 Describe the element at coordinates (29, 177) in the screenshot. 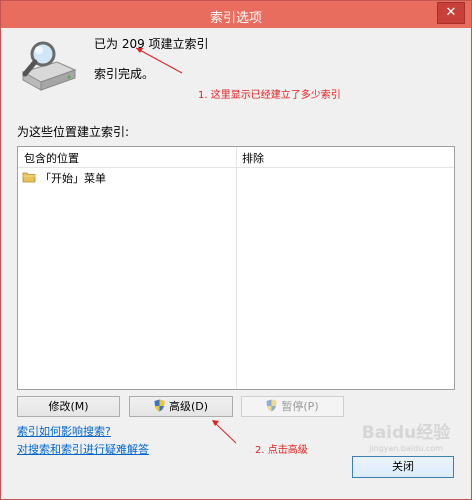

I see `folder-icon` at that location.